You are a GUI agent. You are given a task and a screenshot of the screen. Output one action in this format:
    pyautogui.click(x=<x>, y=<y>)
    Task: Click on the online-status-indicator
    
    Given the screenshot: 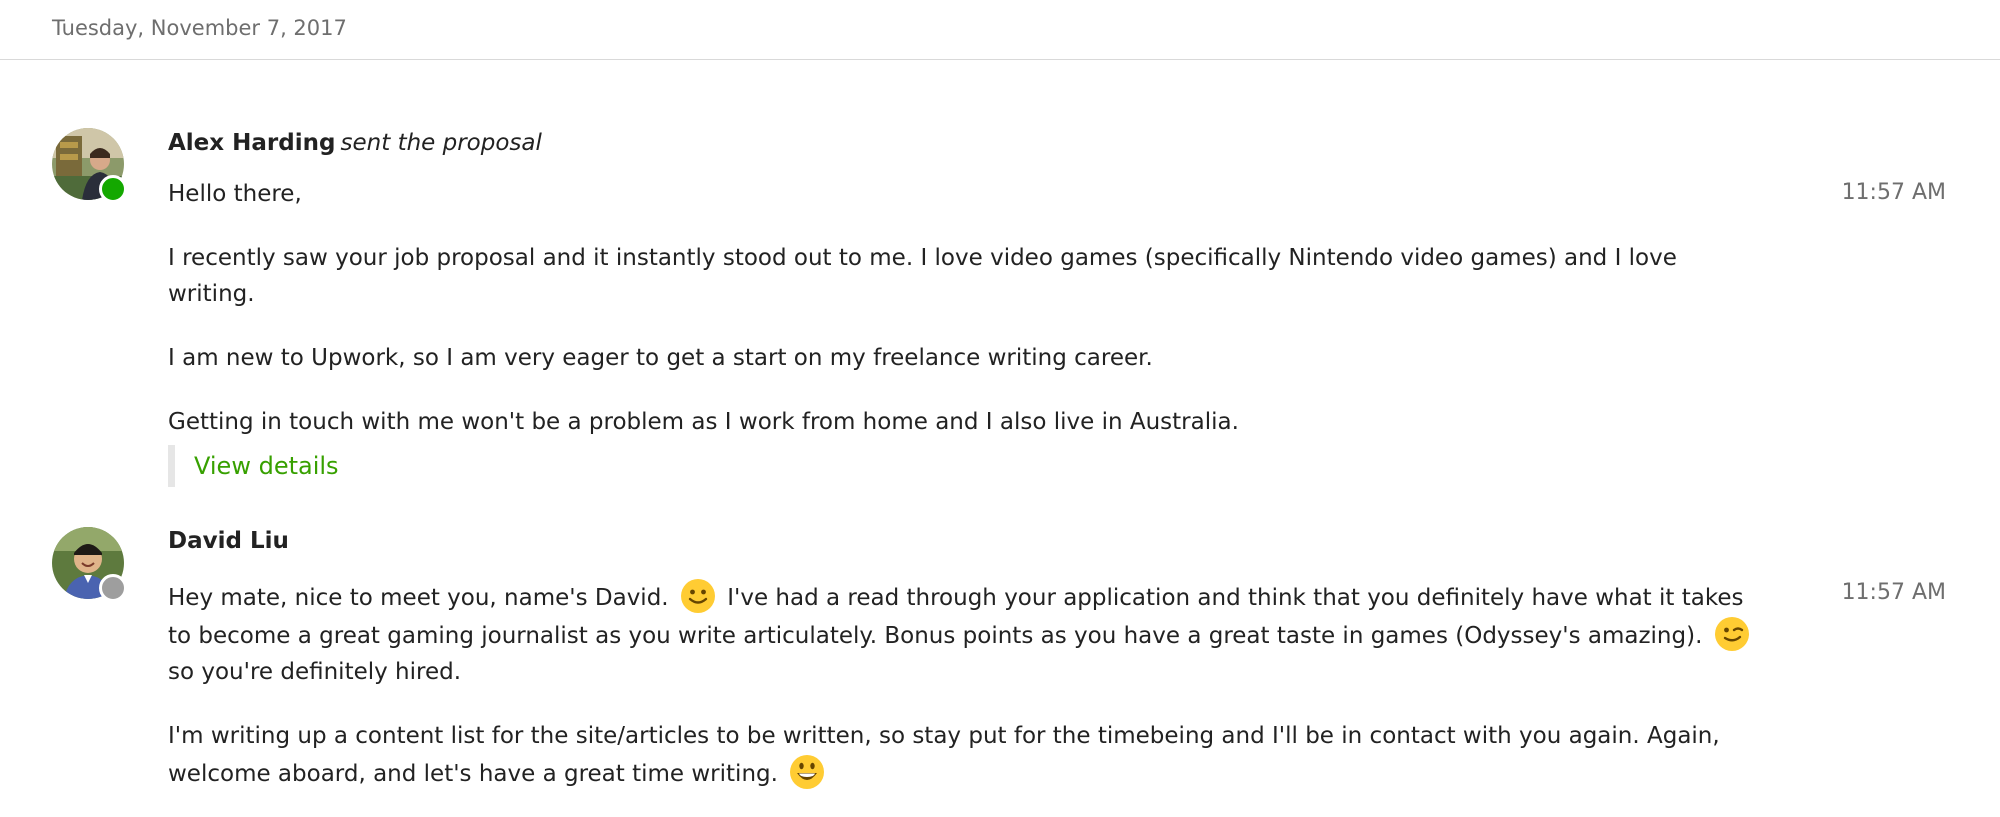 What is the action you would take?
    pyautogui.click(x=113, y=189)
    